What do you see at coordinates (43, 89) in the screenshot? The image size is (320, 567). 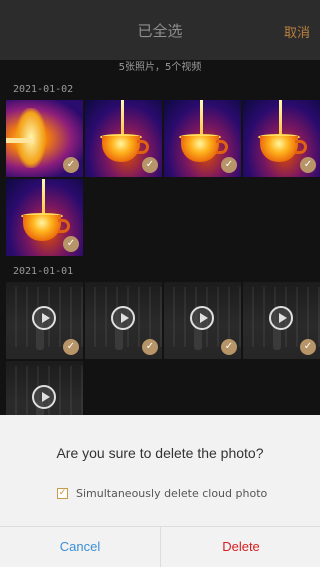 I see `date-header: 2021-01-02` at bounding box center [43, 89].